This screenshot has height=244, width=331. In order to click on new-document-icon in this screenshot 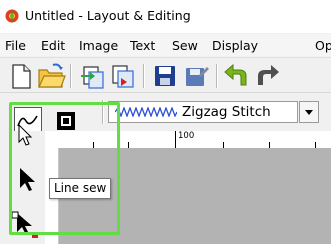, I will do `click(21, 76)`.